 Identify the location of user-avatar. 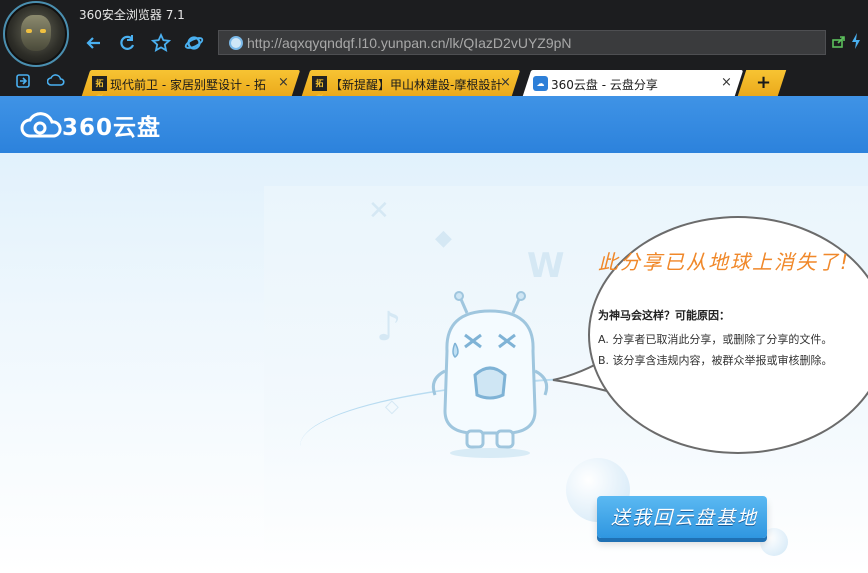
(36, 34).